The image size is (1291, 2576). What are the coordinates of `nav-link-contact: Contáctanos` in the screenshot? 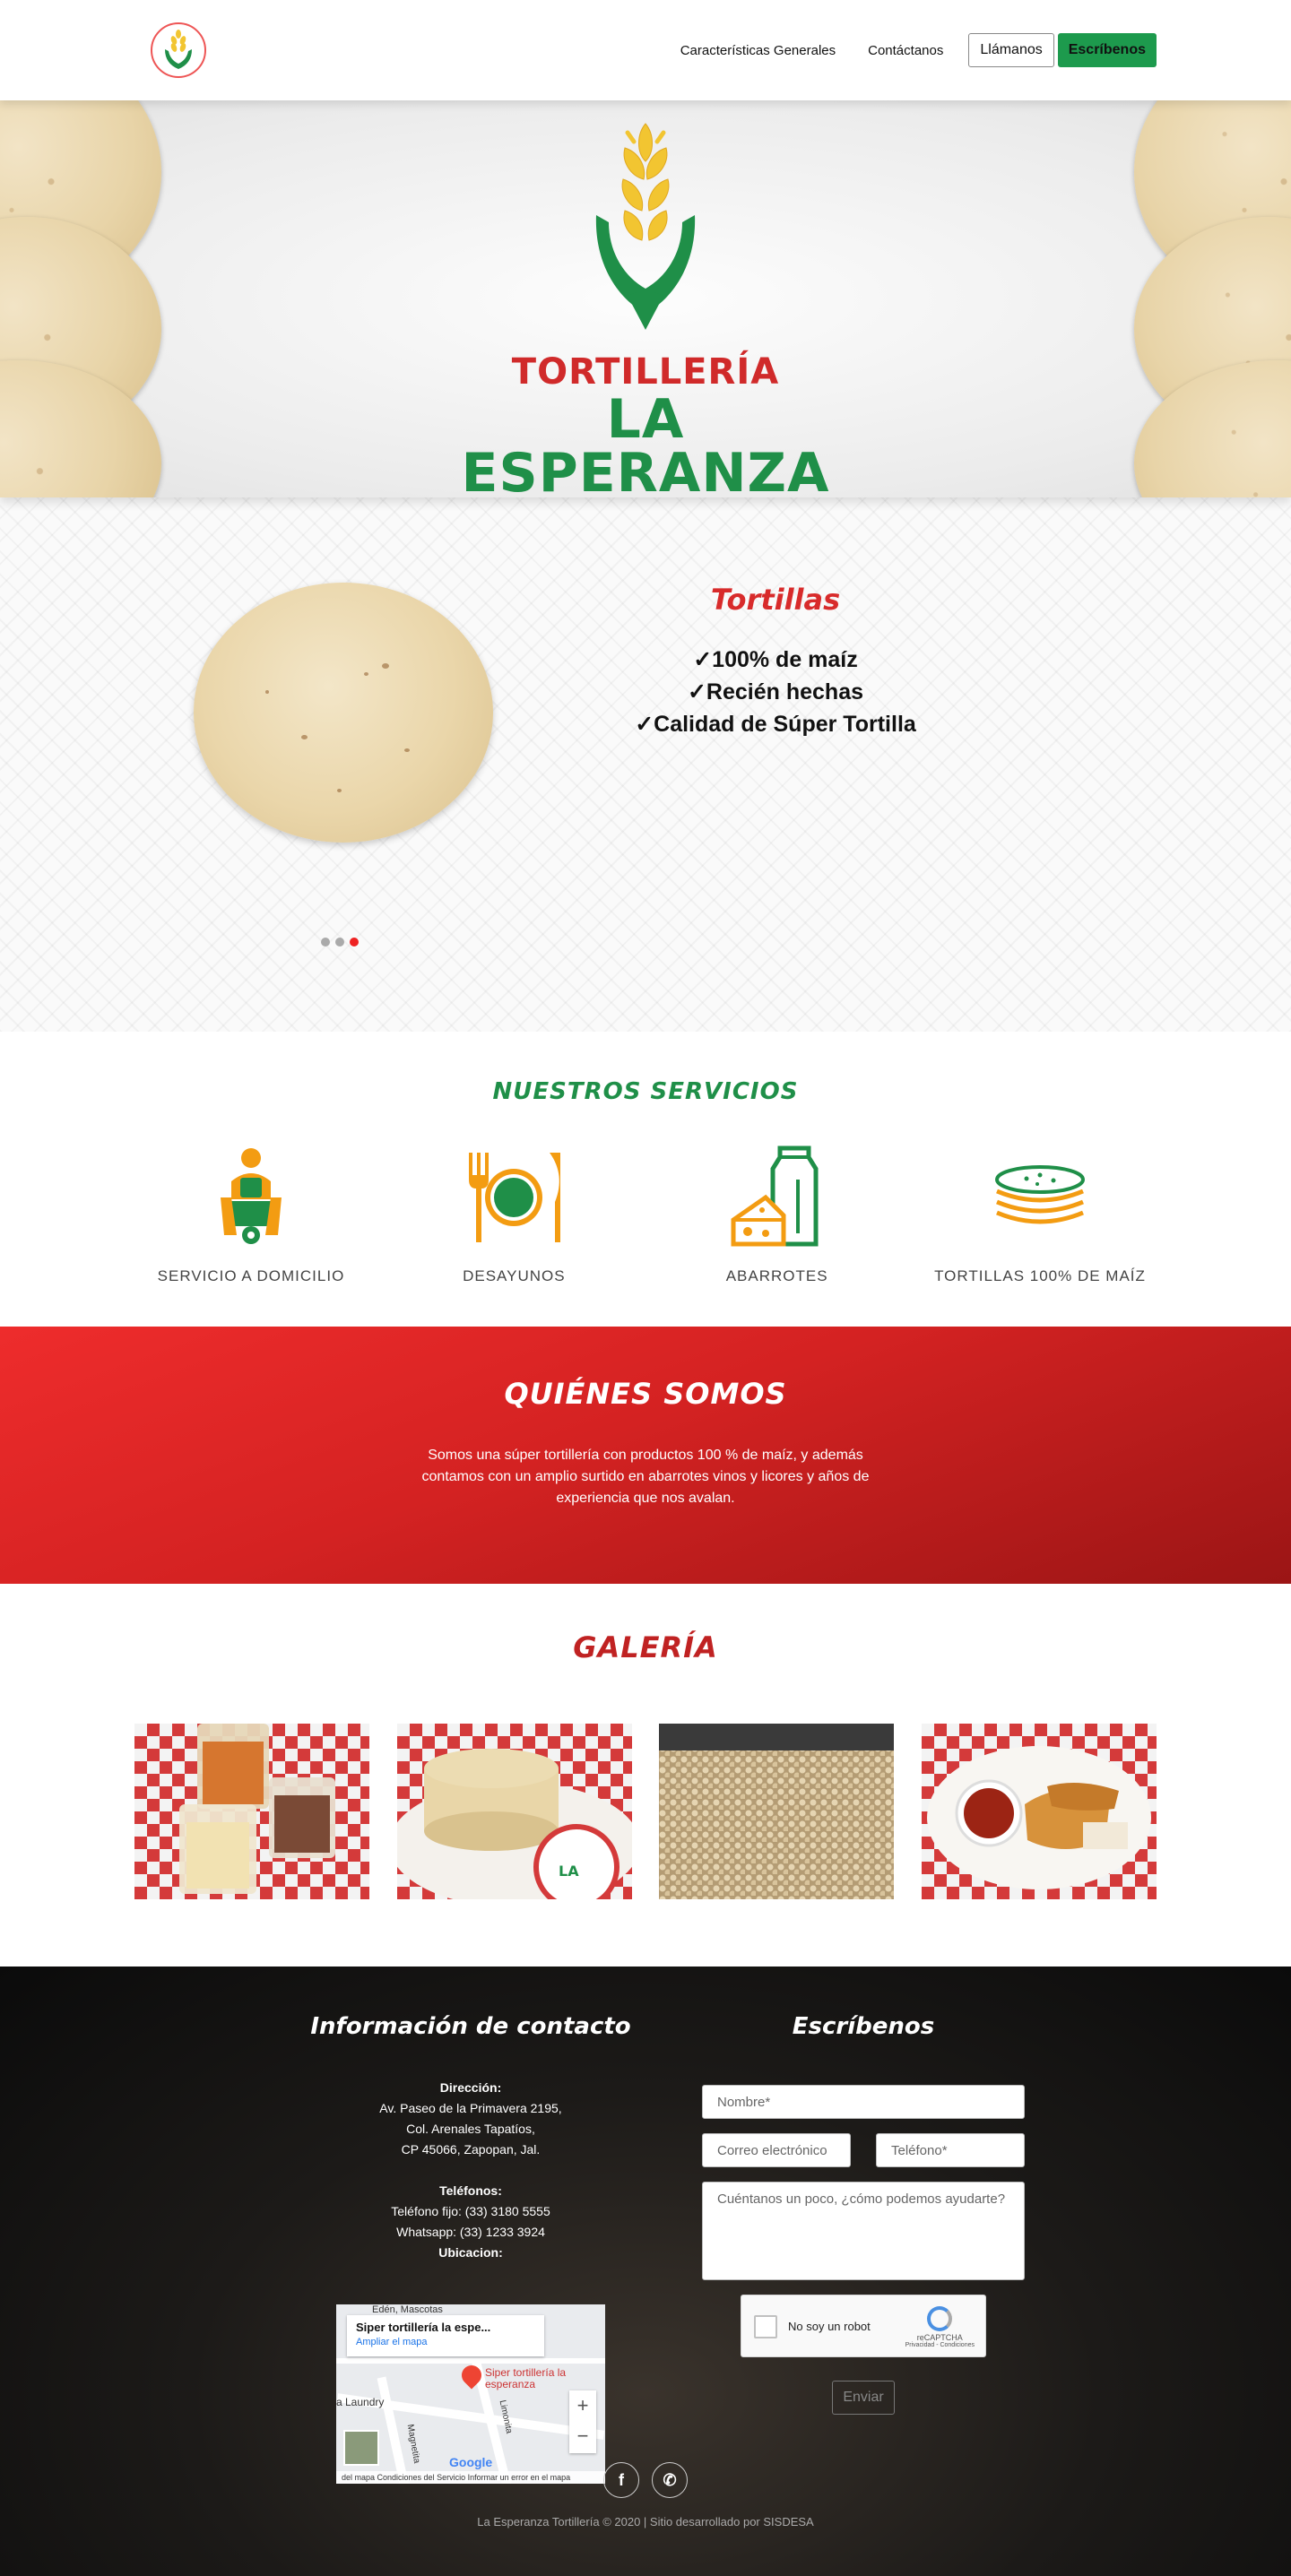 It's located at (905, 50).